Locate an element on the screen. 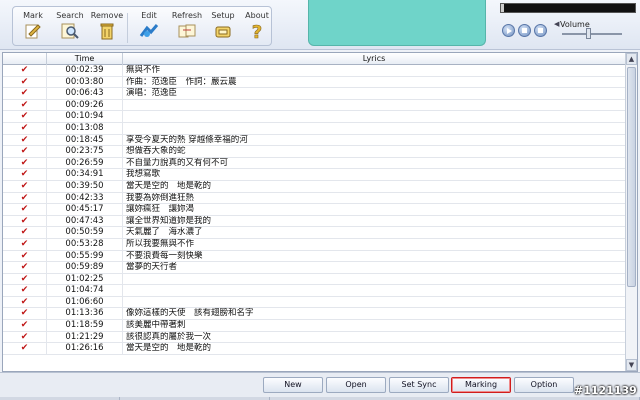 This screenshot has height=400, width=640. search-button: Search is located at coordinates (70, 27).